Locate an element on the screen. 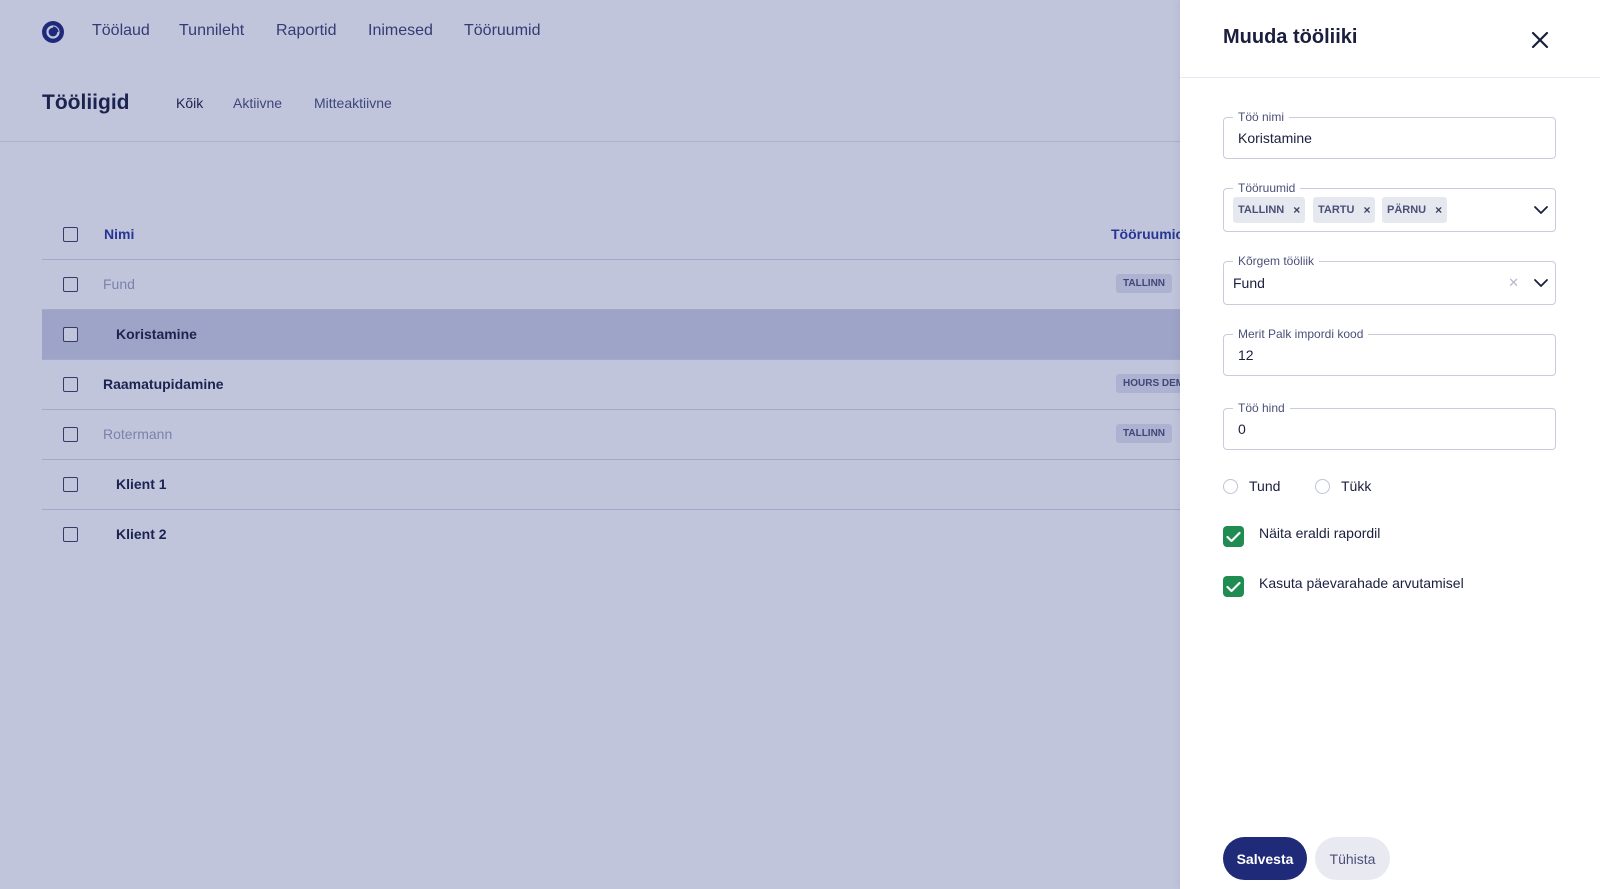 The height and width of the screenshot is (889, 1600). per-diem-option: Kasuta päevarahade arvutamisel is located at coordinates (1343, 586).